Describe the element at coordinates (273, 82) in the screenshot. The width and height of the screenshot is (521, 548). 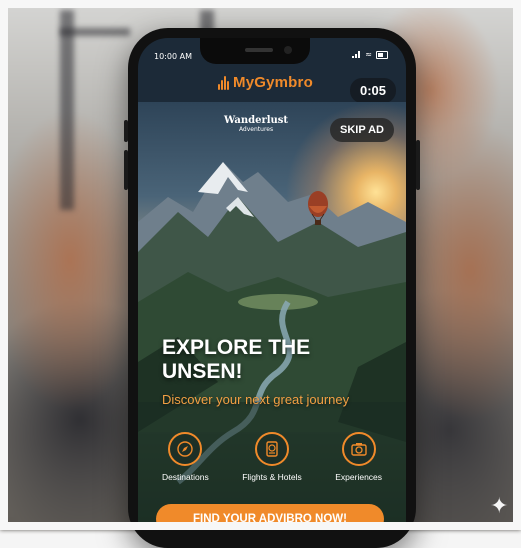
I see `app-name: MyGymbro` at that location.